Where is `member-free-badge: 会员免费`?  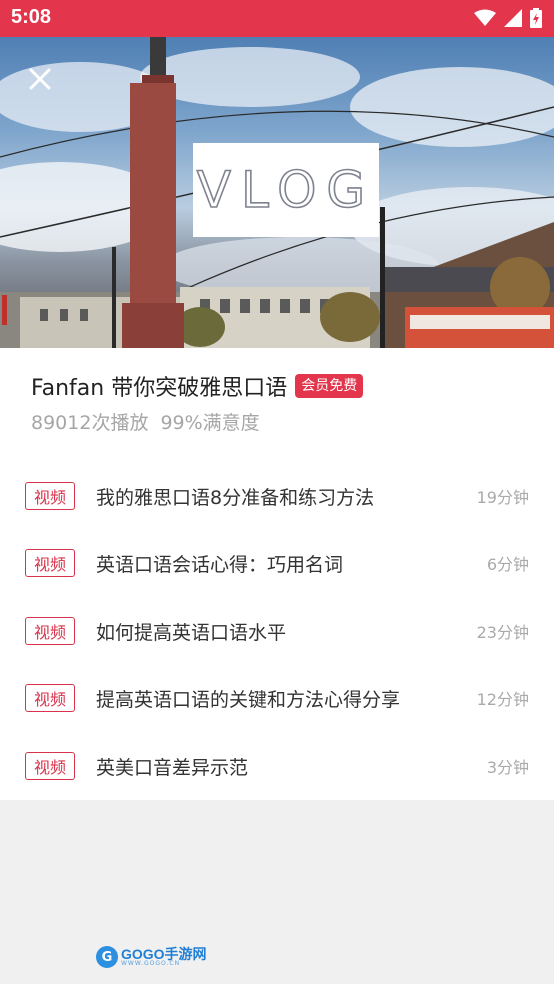
member-free-badge: 会员免费 is located at coordinates (329, 386).